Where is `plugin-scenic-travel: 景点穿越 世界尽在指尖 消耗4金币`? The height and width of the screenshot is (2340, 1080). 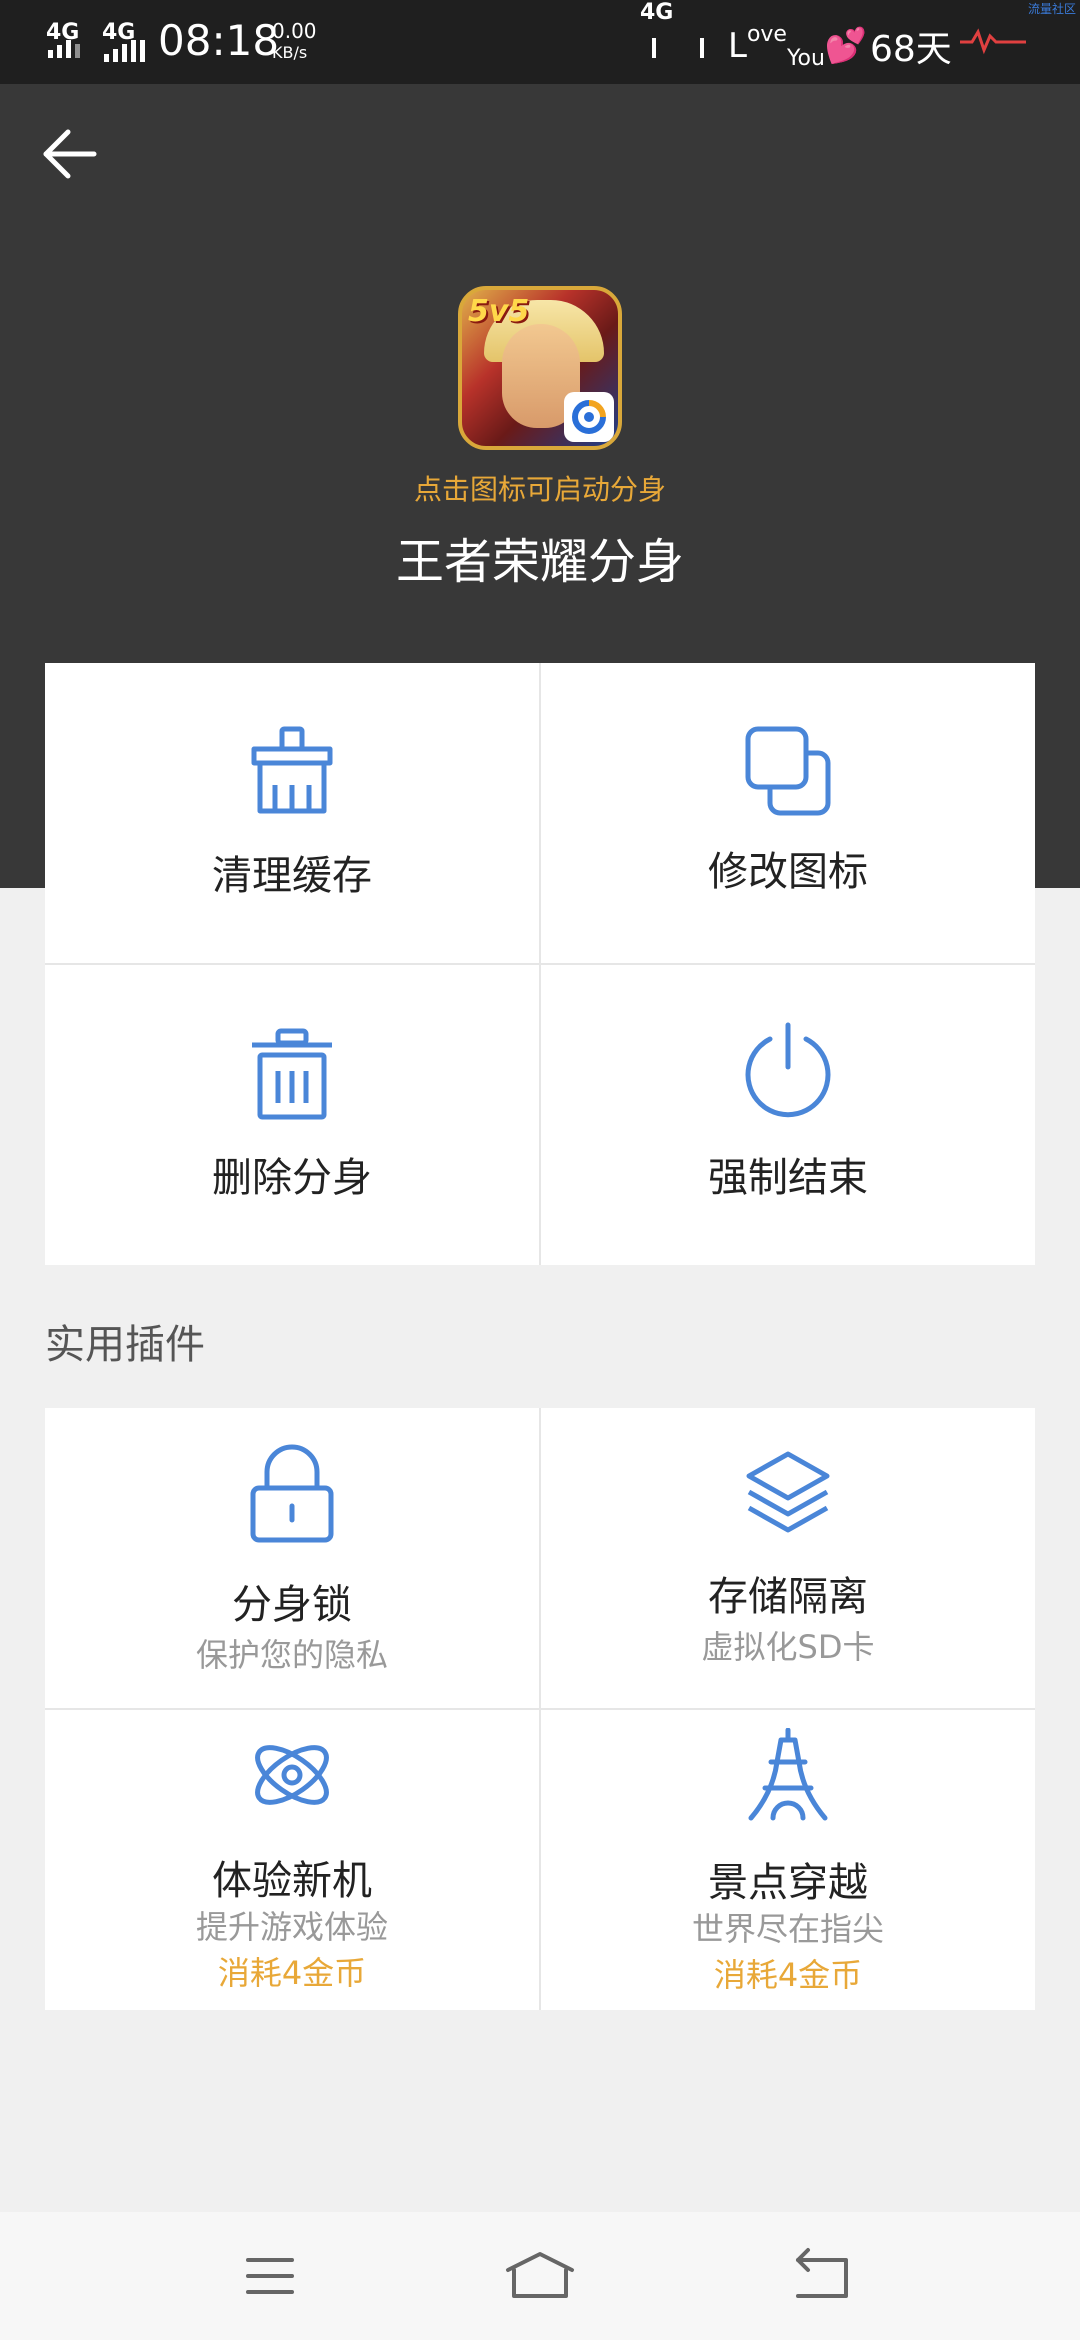 plugin-scenic-travel: 景点穿越 世界尽在指尖 消耗4金币 is located at coordinates (788, 1860).